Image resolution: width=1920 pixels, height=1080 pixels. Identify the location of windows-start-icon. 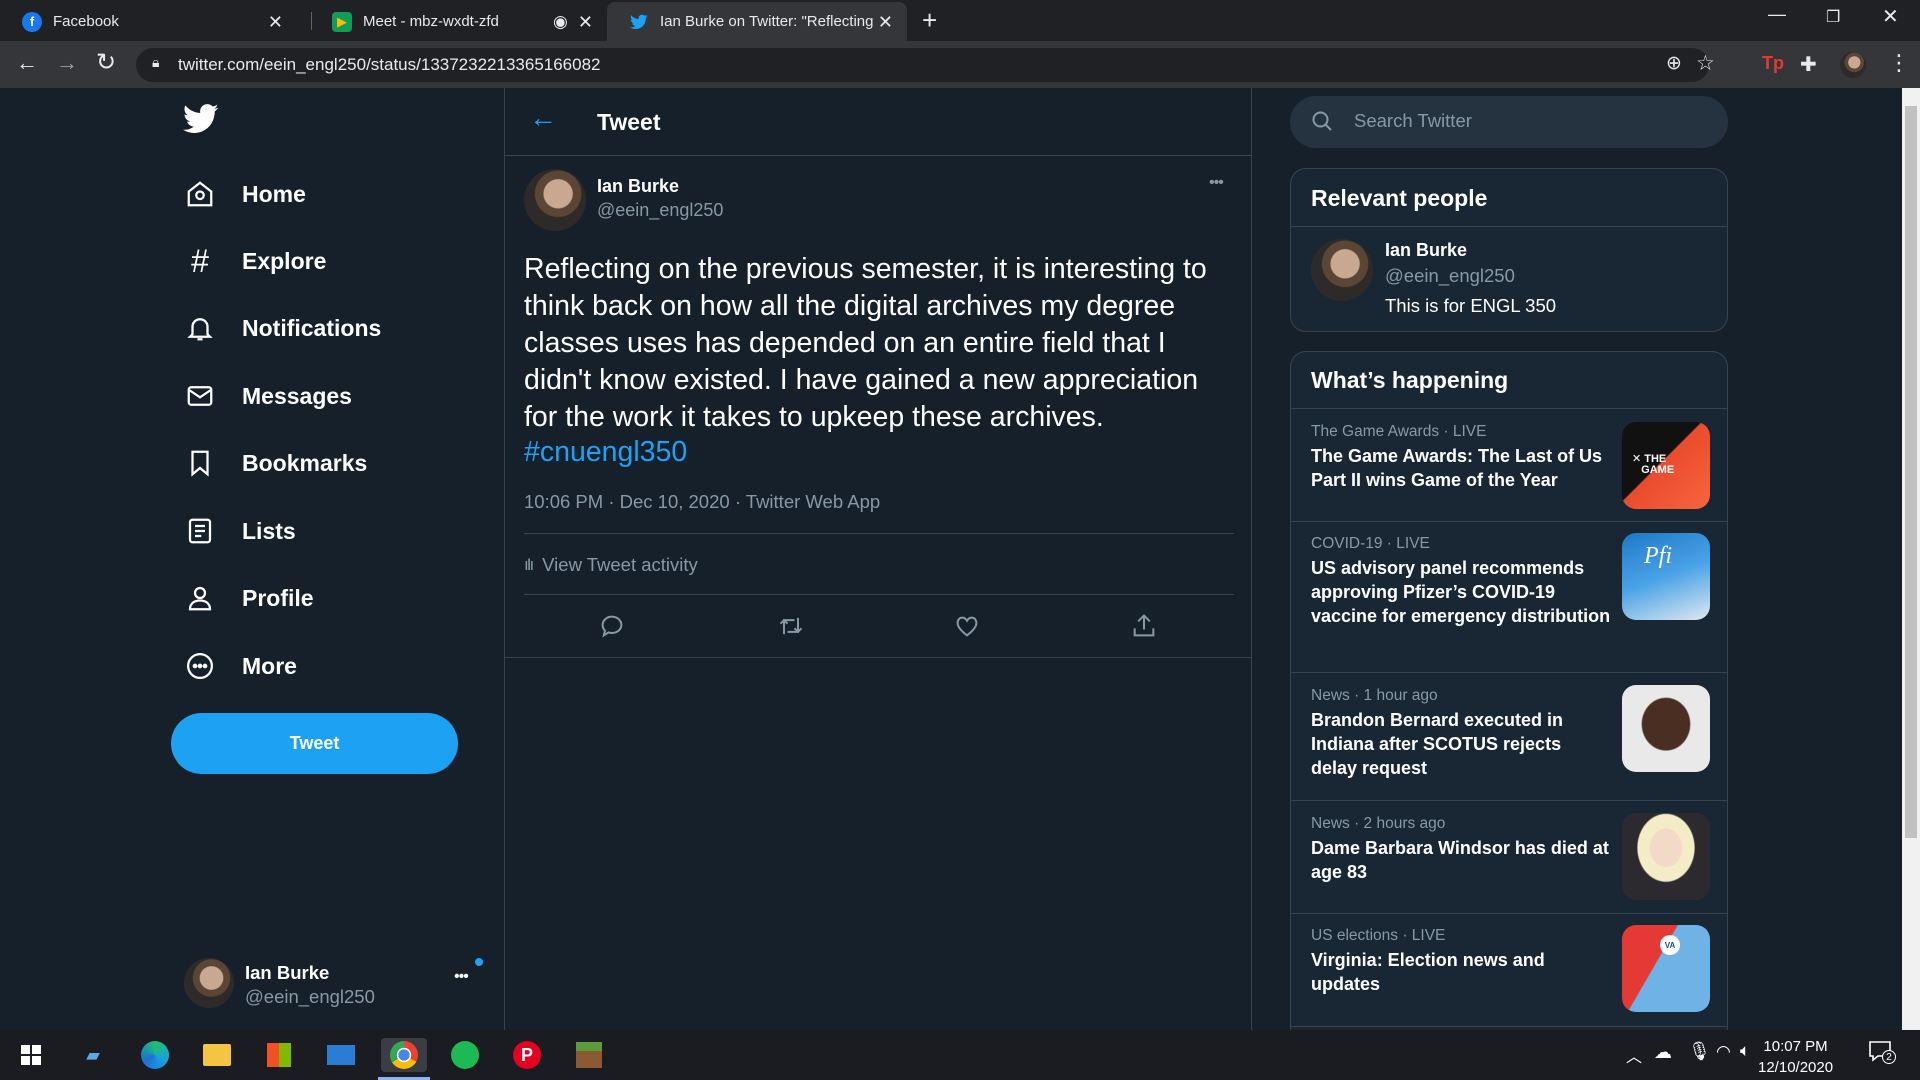
(31, 1055).